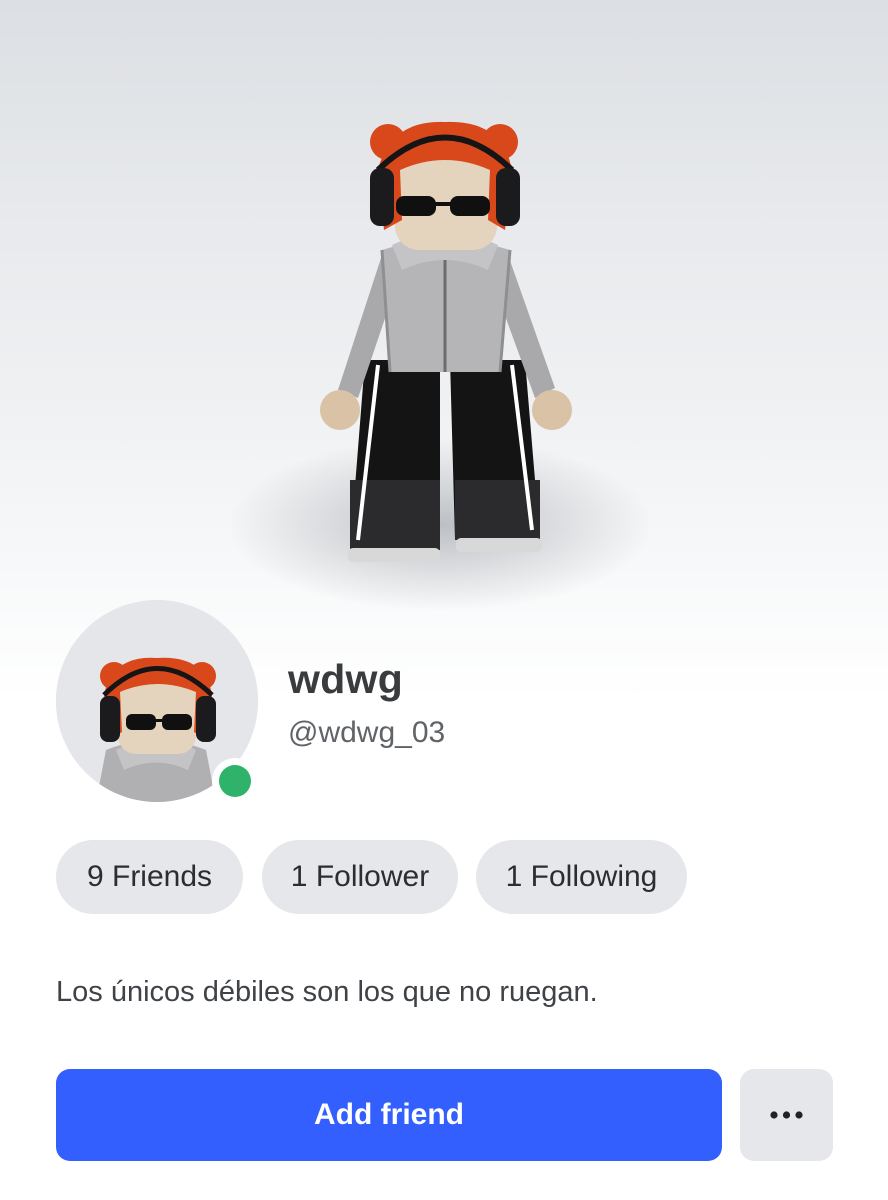  I want to click on online-status-indicator, so click(235, 781).